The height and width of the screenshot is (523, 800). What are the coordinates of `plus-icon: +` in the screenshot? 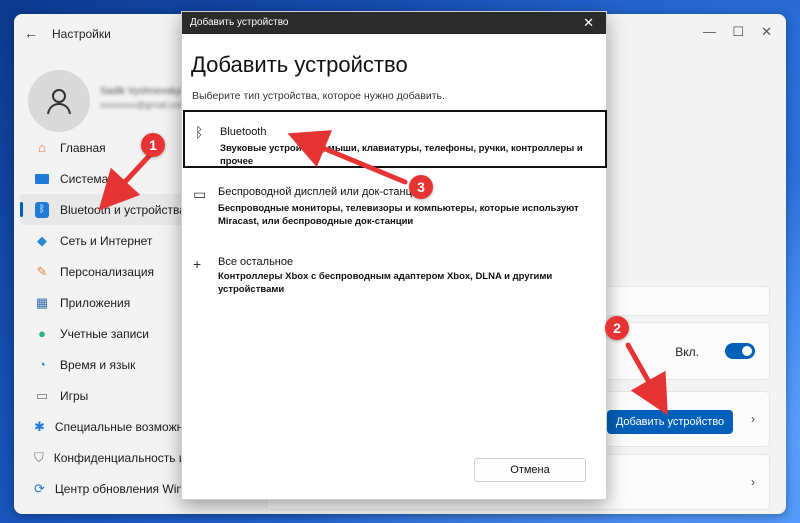 It's located at (197, 264).